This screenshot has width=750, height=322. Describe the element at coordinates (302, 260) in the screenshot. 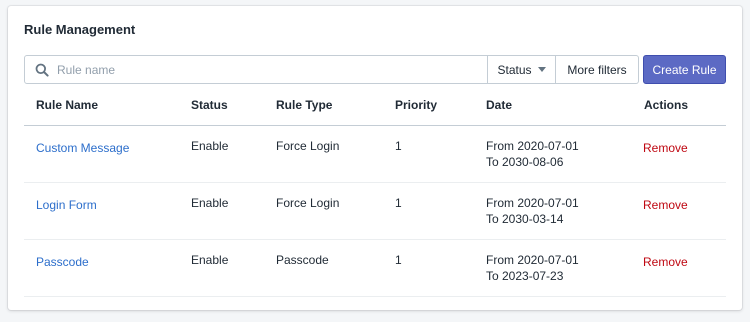

I see `rule-type: Passcode` at that location.